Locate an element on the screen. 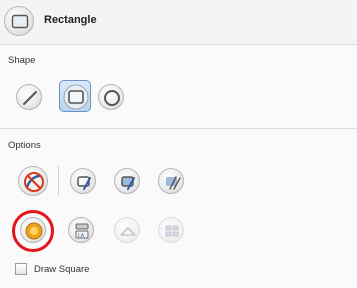  stroke-mode-button is located at coordinates (83, 181).